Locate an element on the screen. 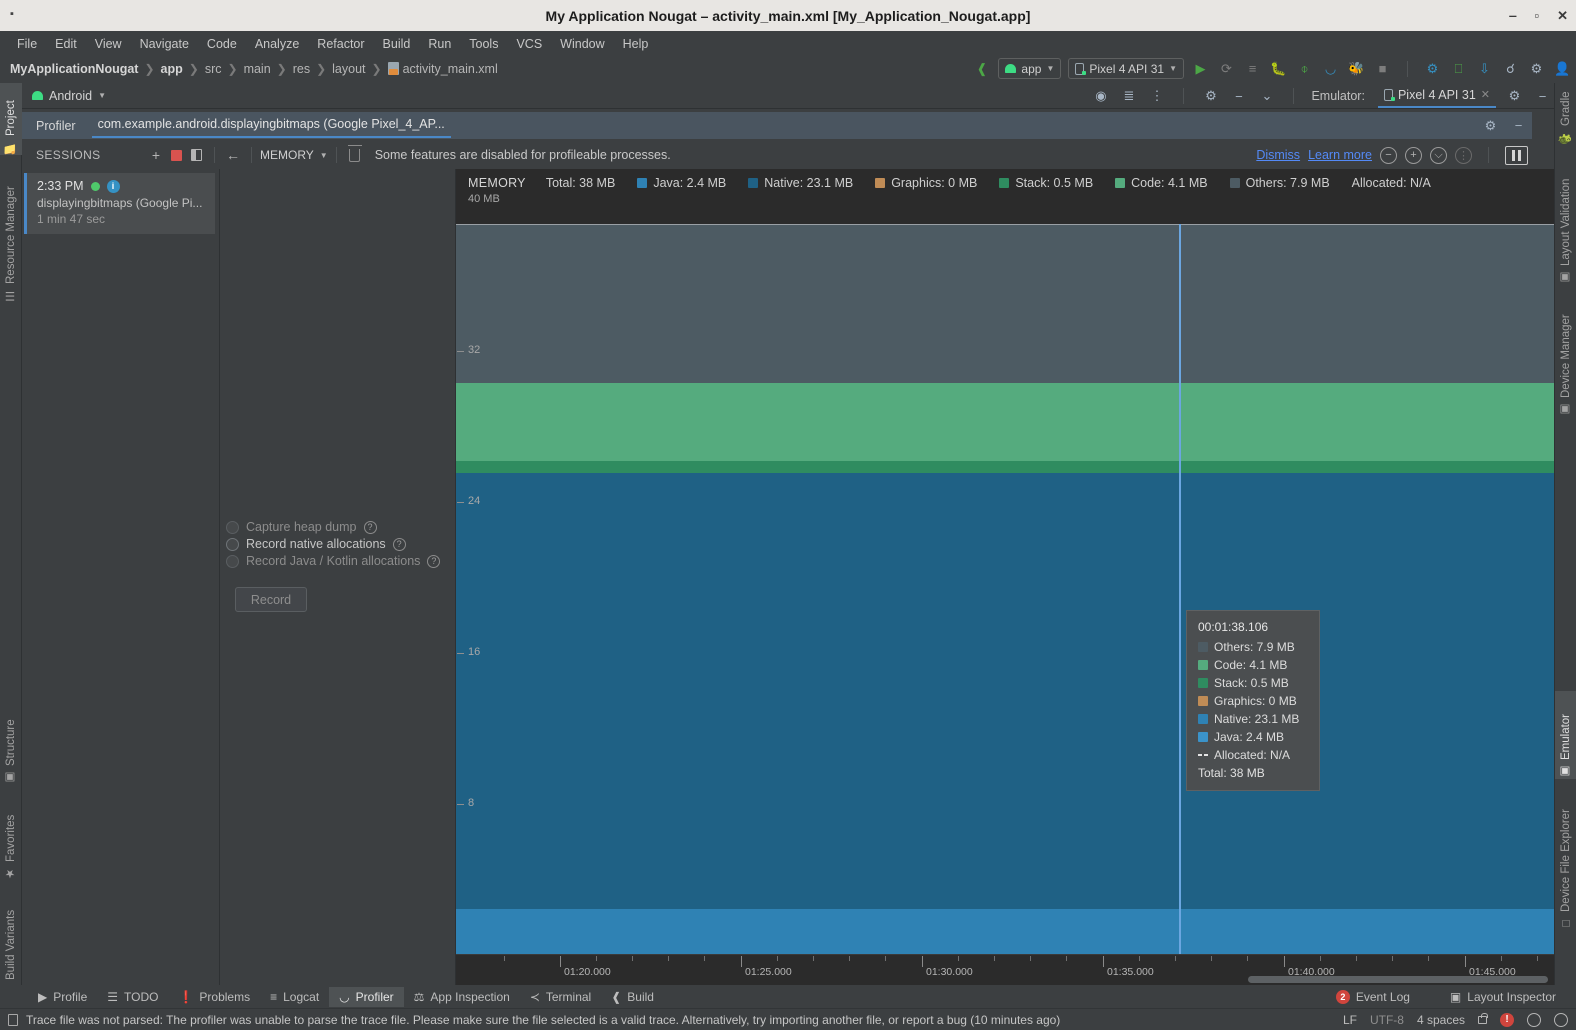  tool-window-project: 📁 Project is located at coordinates (11, 119).